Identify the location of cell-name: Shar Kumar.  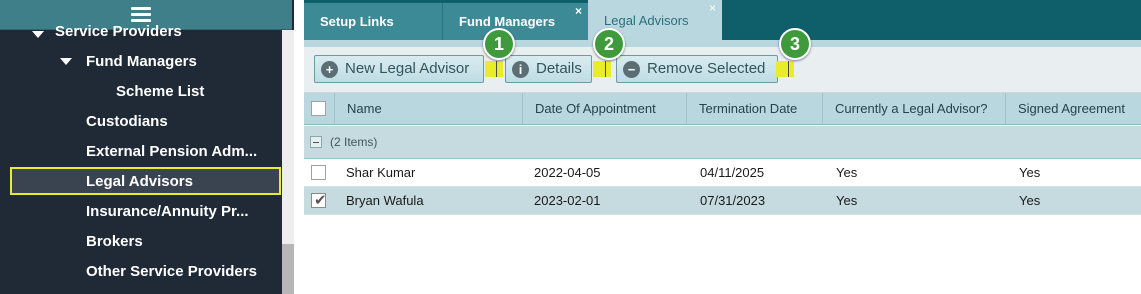
(381, 172).